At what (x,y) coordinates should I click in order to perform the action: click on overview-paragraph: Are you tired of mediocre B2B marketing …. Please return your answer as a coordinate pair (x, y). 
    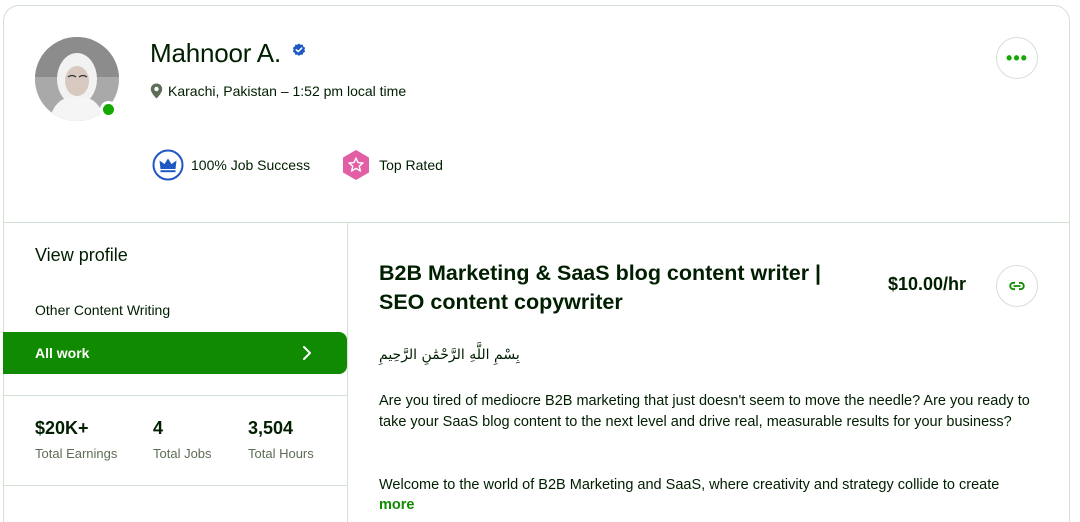
    Looking at the image, I should click on (704, 411).